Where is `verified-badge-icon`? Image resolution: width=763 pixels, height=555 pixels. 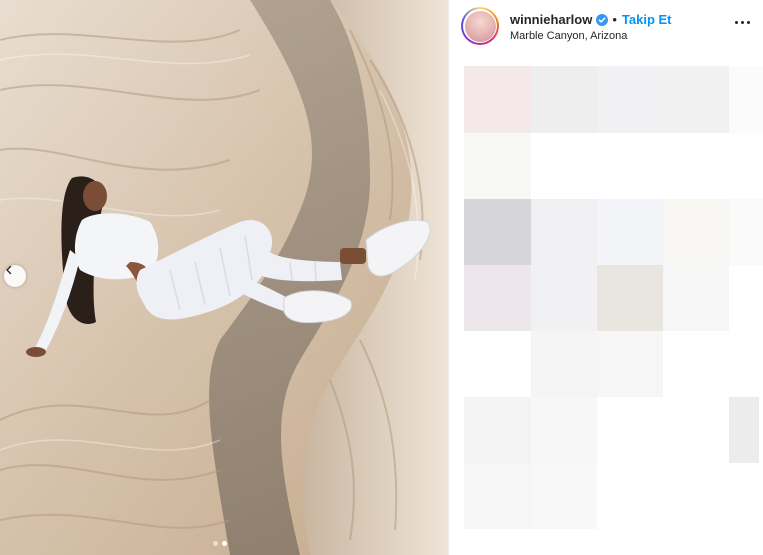 verified-badge-icon is located at coordinates (602, 19).